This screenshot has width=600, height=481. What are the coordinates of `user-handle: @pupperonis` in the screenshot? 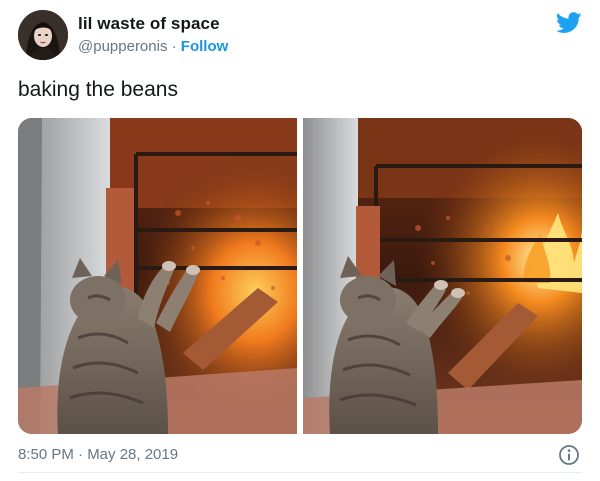 It's located at (122, 46).